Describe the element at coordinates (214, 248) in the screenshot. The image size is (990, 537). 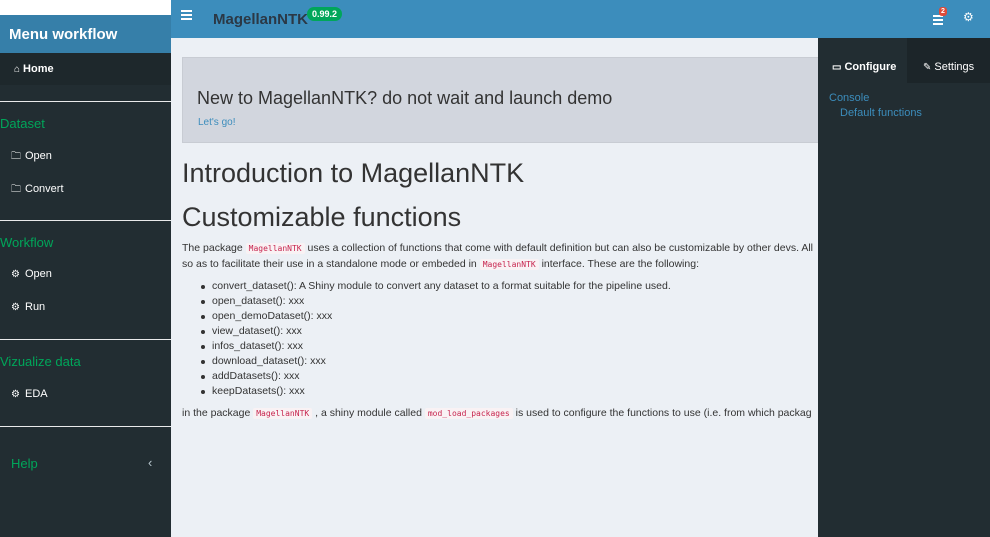
I see `text: The package` at that location.